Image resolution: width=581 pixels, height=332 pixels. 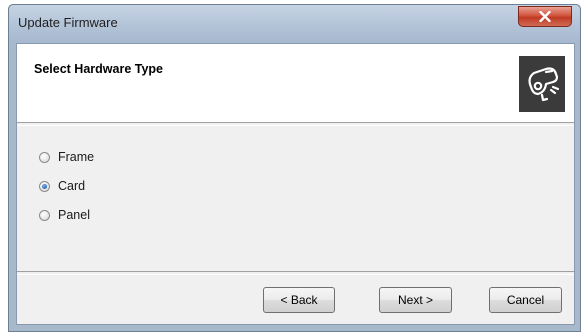 What do you see at coordinates (44, 157) in the screenshot?
I see `radio-button-frame` at bounding box center [44, 157].